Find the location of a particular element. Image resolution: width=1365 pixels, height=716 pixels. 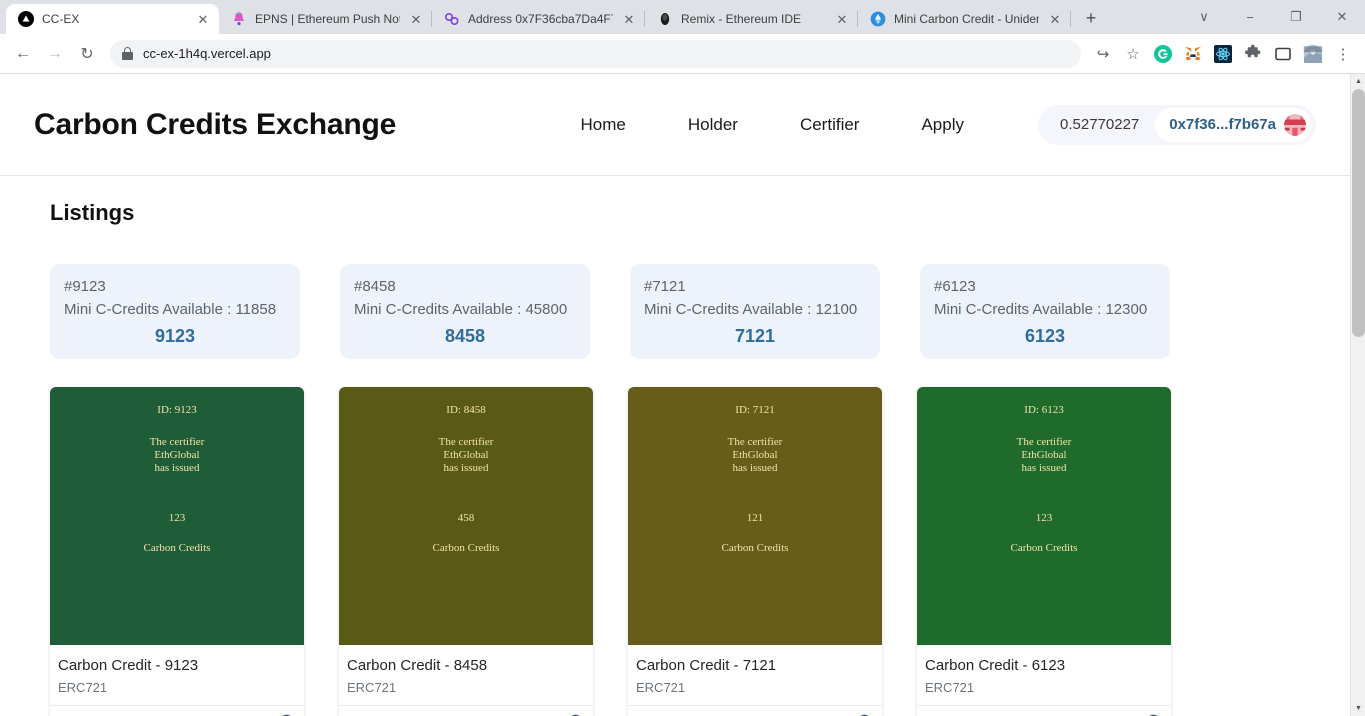

close-window-button: ✕ is located at coordinates (1342, 17).